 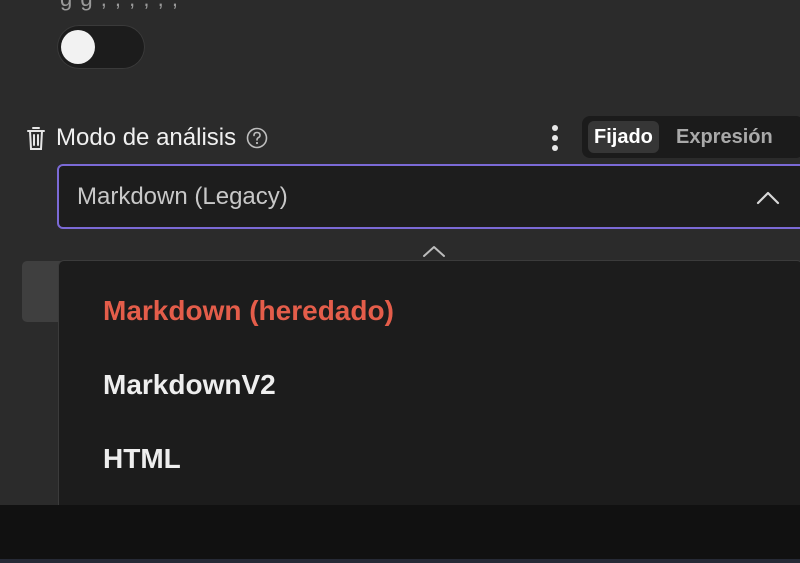 What do you see at coordinates (36, 138) in the screenshot?
I see `trash-icon` at bounding box center [36, 138].